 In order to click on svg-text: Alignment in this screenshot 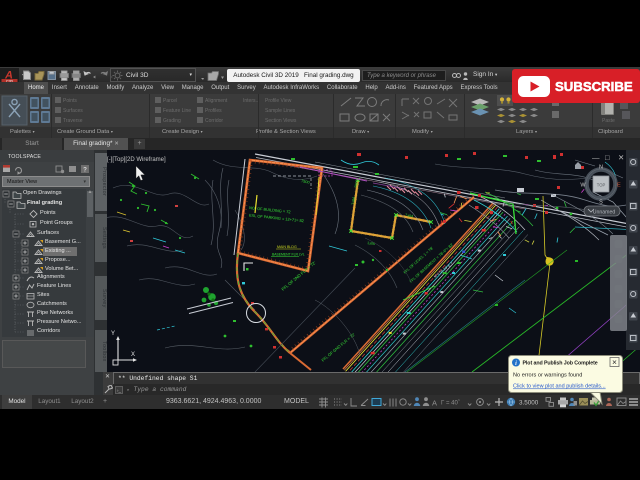, I will do `click(216, 101)`.